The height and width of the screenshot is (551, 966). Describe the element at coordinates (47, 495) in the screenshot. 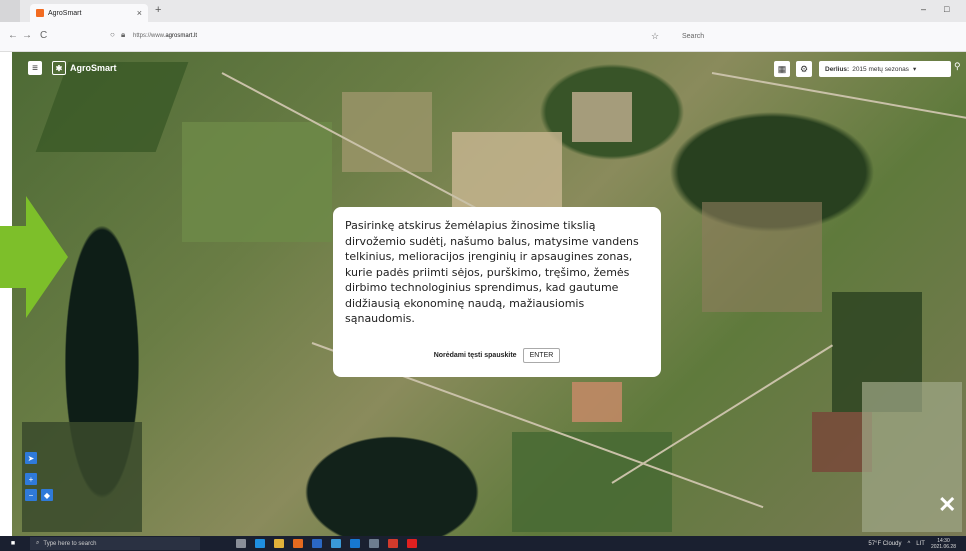

I see `compass-button: ◆` at that location.